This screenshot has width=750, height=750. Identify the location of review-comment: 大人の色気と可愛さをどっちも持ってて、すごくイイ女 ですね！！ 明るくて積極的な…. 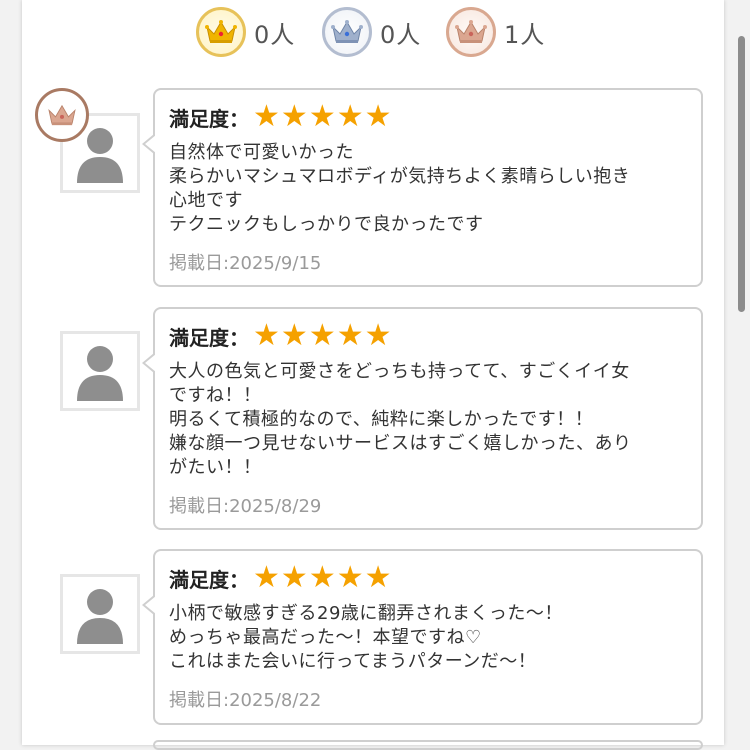
(400, 419).